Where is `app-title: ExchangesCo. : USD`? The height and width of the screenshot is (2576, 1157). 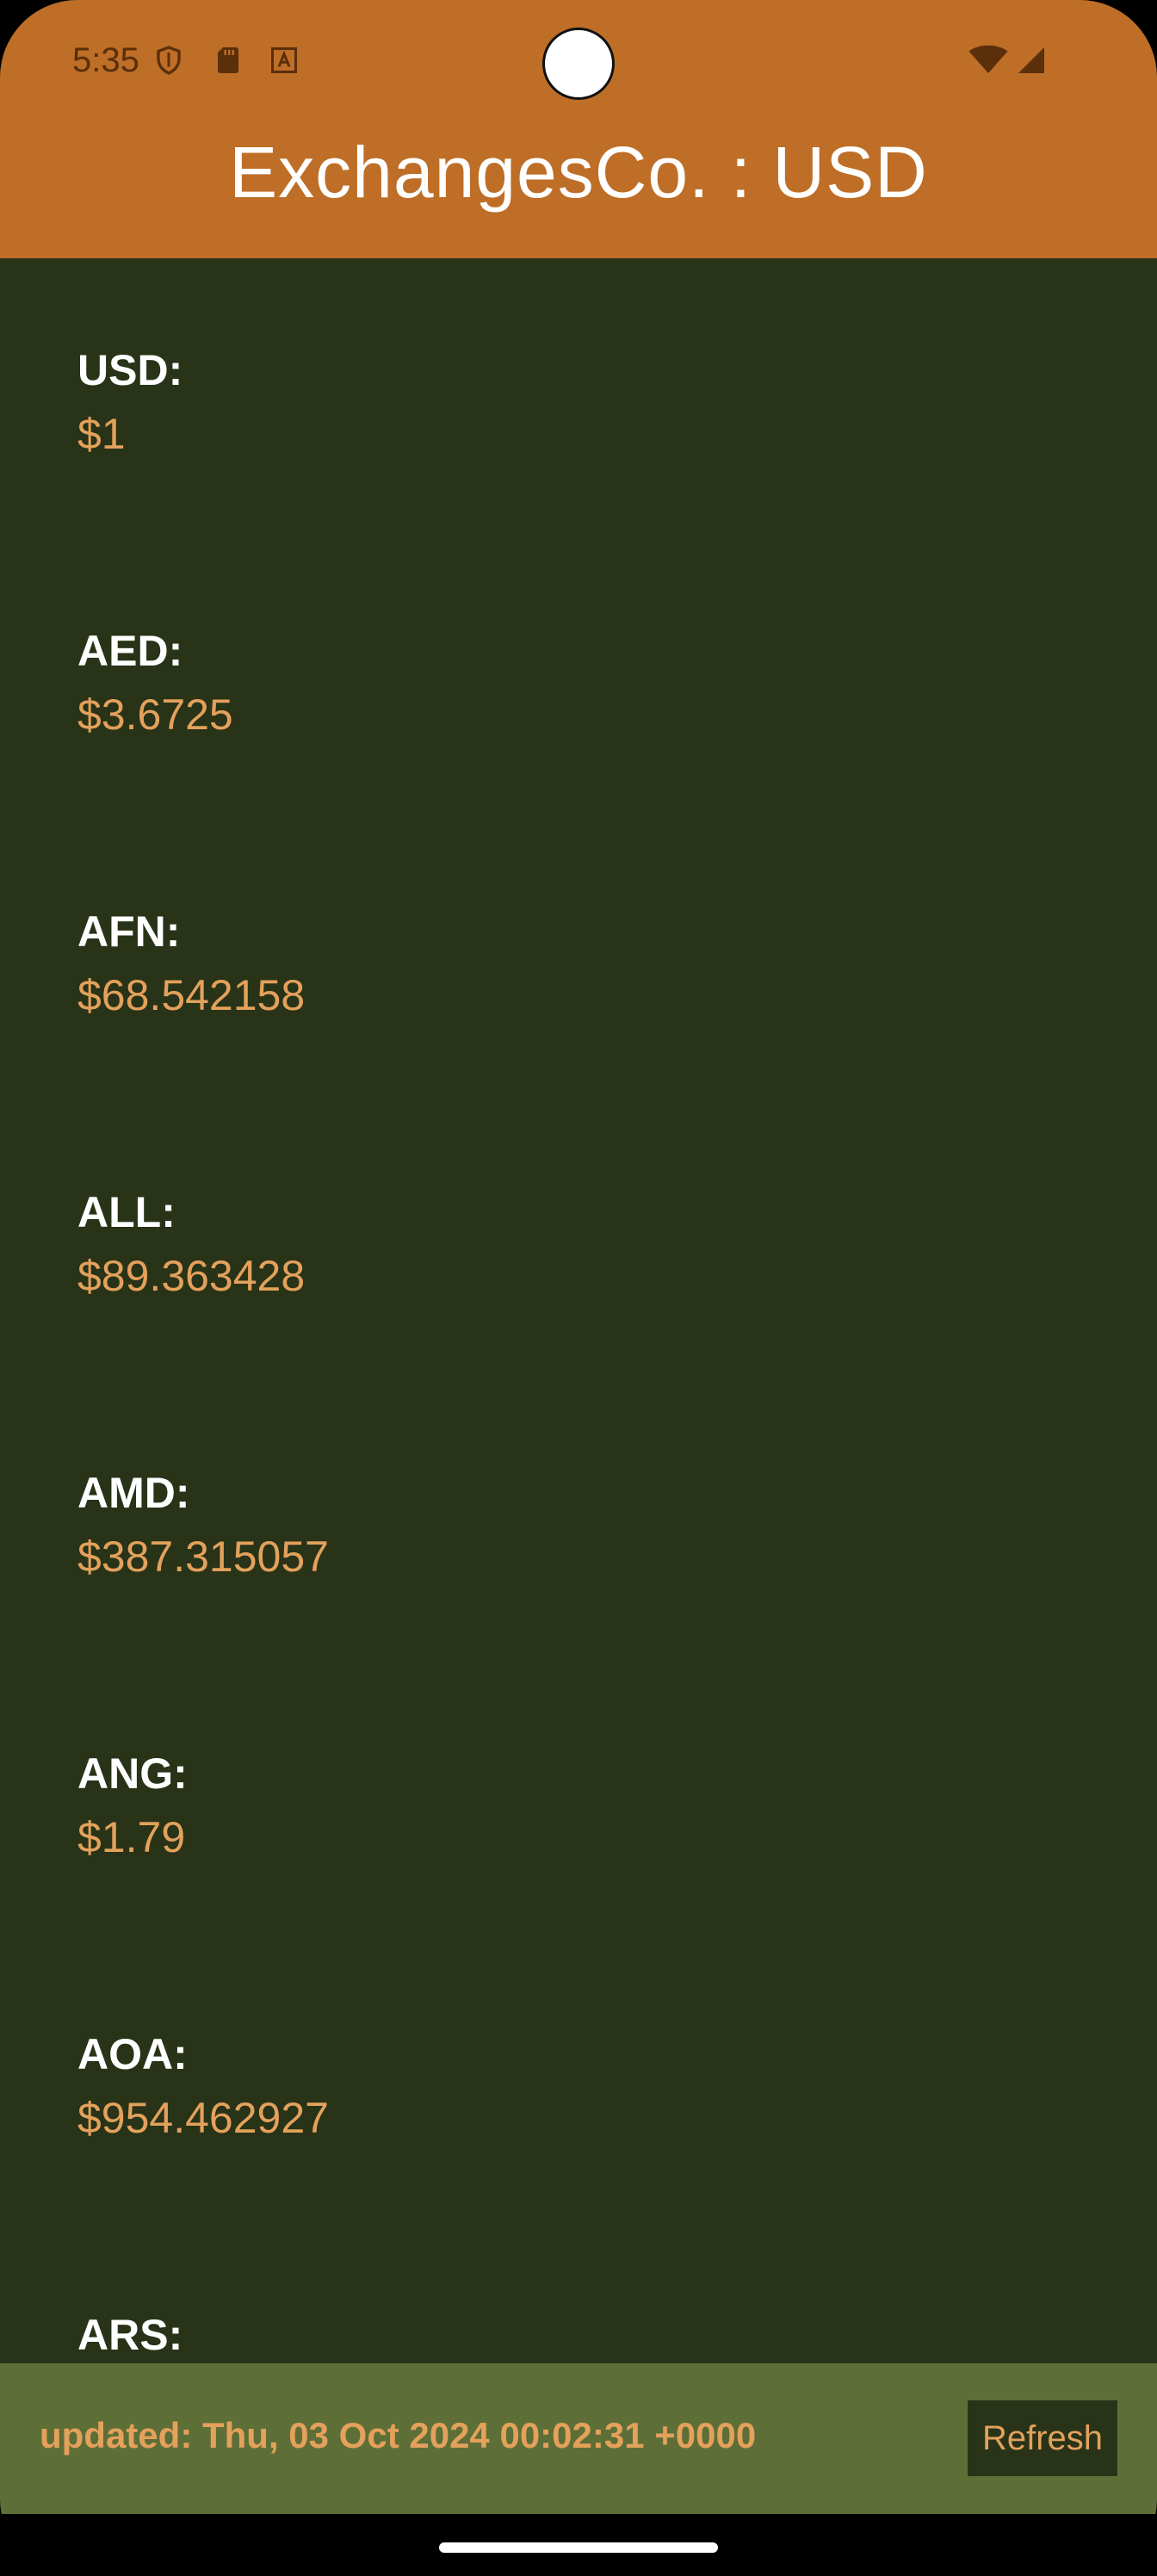 app-title: ExchangesCo. : USD is located at coordinates (579, 172).